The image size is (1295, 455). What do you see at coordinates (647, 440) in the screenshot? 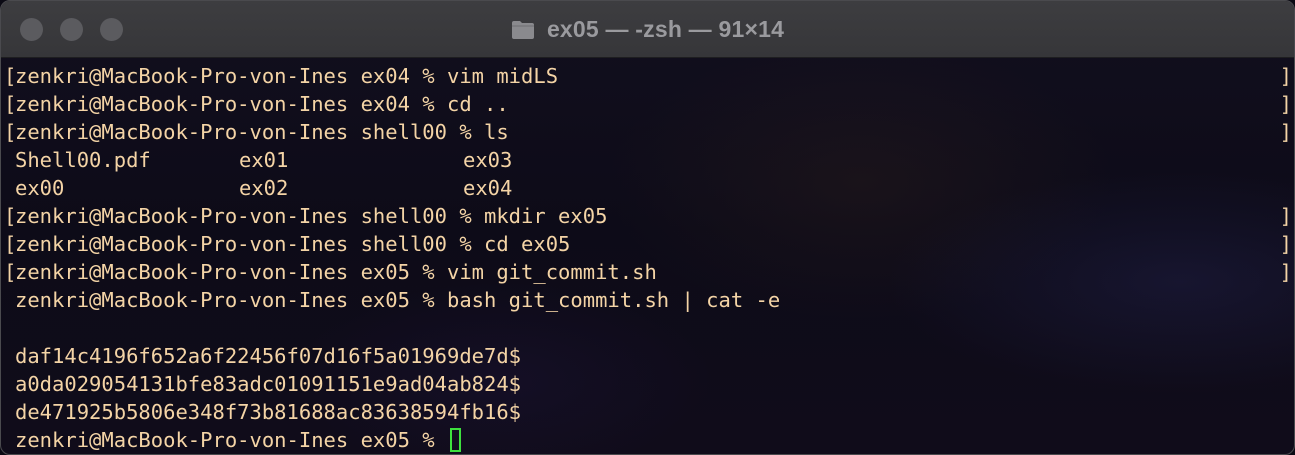
I see `prompt-line: zenkri@MacBook-Pro-von-Ines ex05 %` at bounding box center [647, 440].